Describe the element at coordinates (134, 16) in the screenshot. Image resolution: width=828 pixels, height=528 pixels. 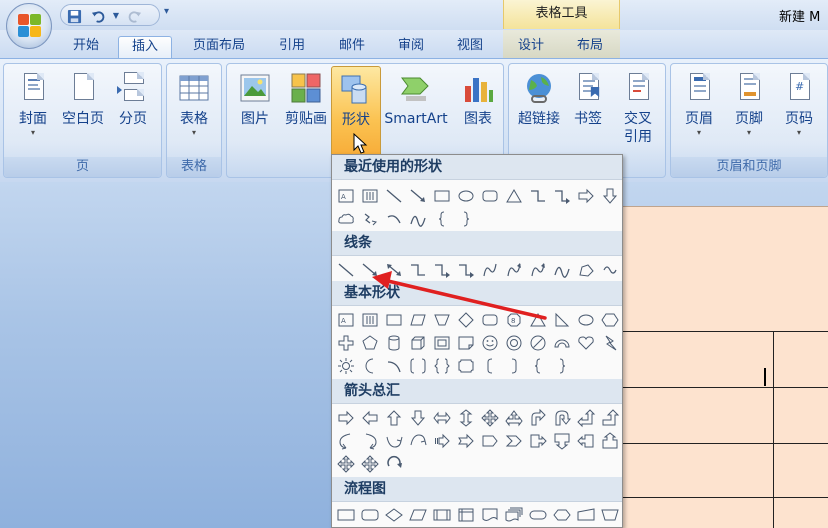
I see `redo-icon` at that location.